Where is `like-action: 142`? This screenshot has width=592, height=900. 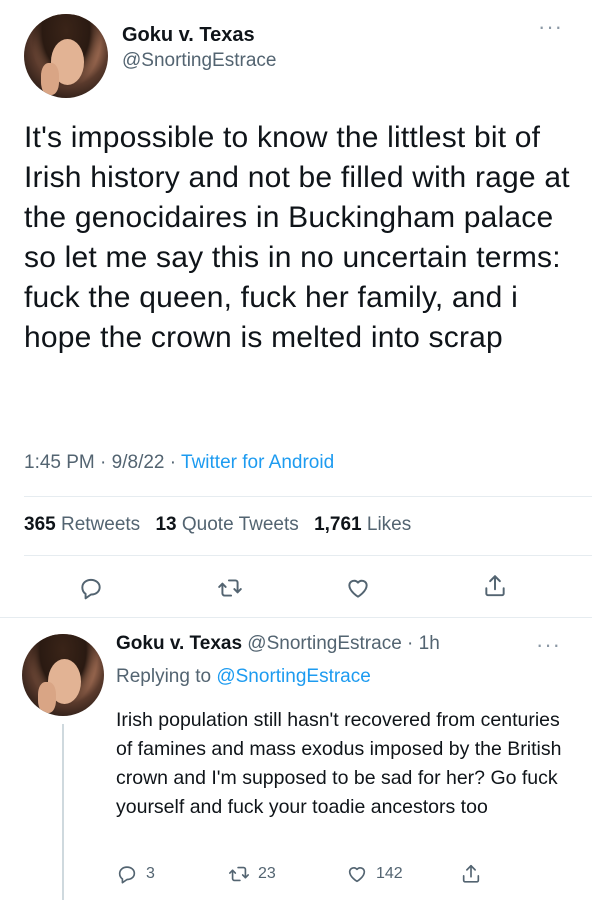 like-action: 142 is located at coordinates (374, 874).